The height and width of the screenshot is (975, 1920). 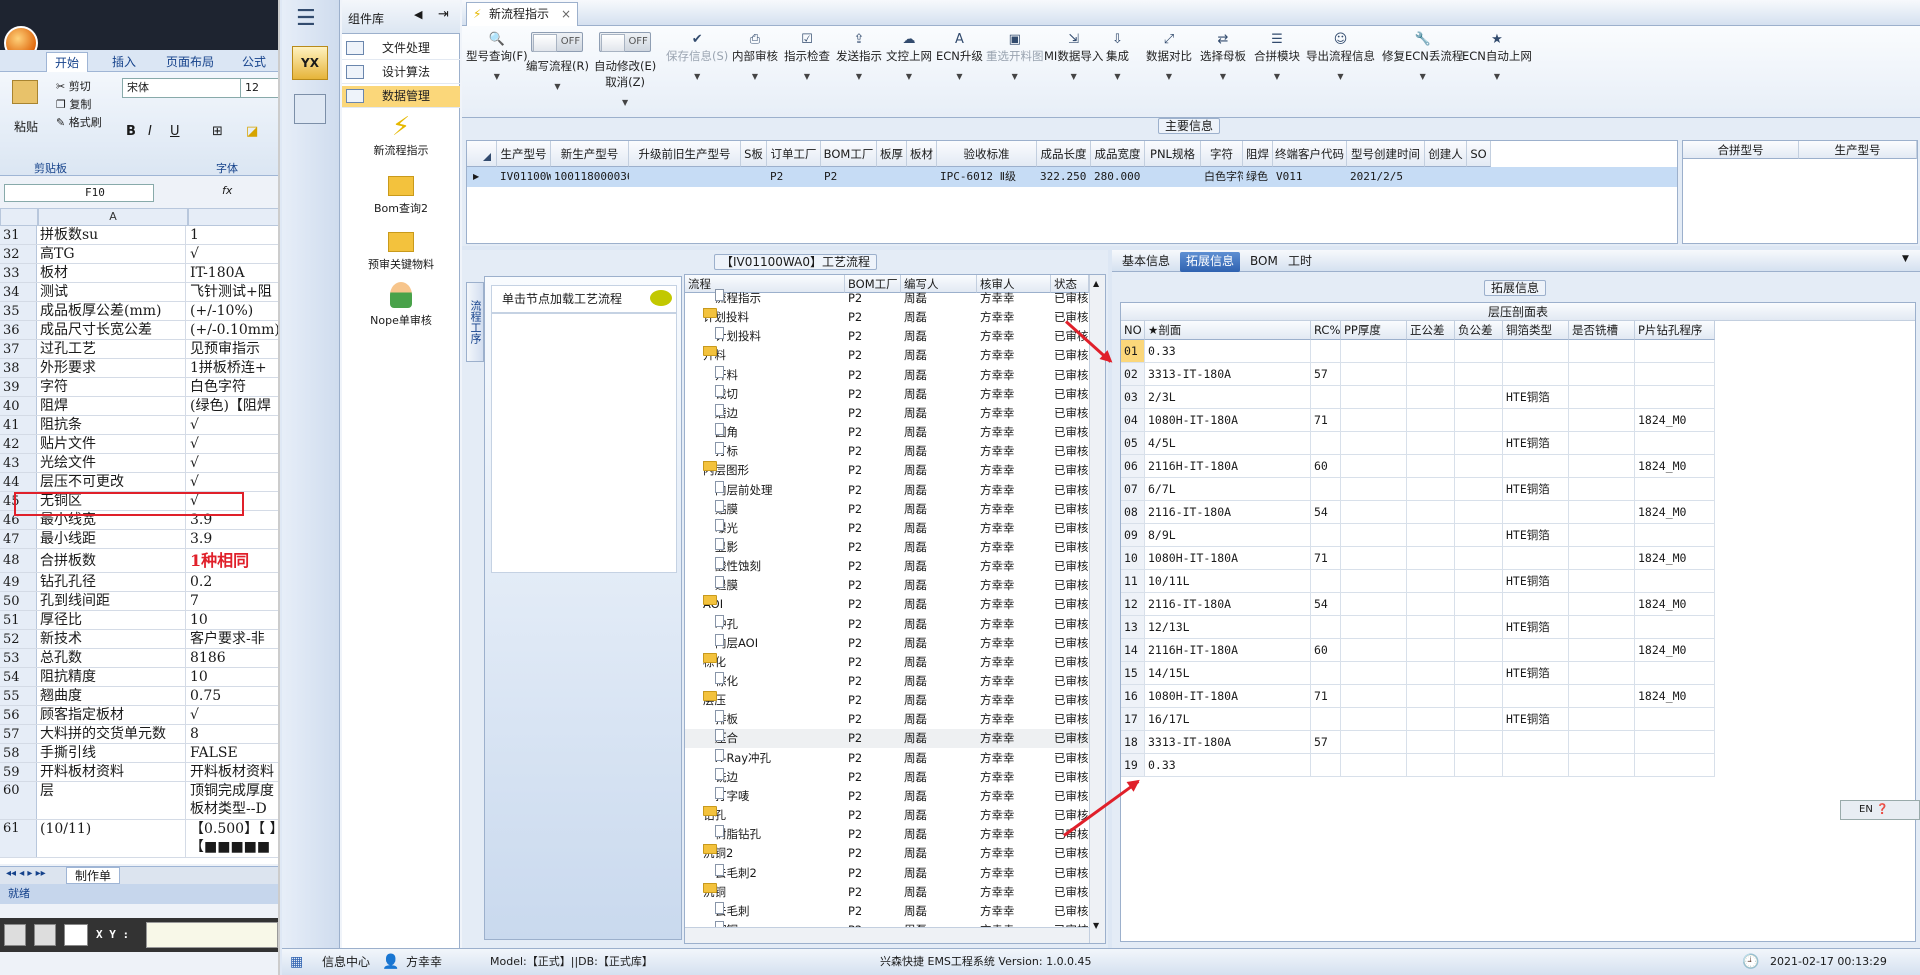 I want to click on row-number: 61, so click(x=18, y=838).